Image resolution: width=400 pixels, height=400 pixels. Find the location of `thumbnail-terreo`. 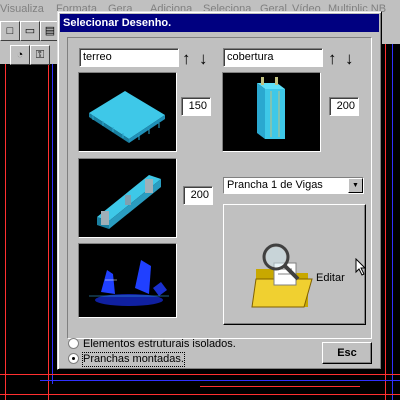

thumbnail-terreo is located at coordinates (127, 112).